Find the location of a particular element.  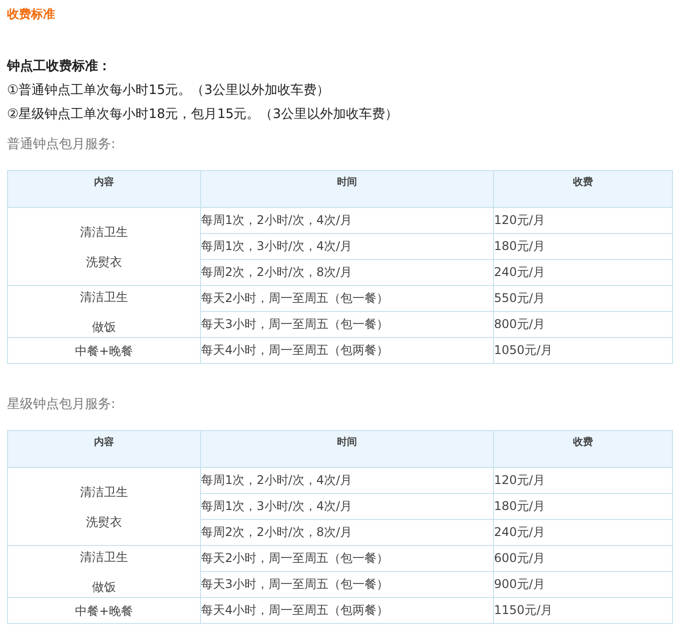

table-cell: 1050元/月 is located at coordinates (583, 351).